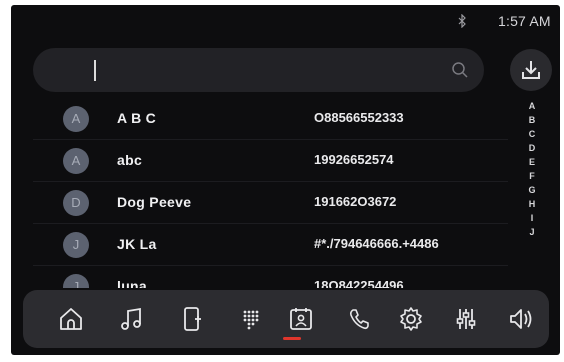  What do you see at coordinates (270, 203) in the screenshot?
I see `contact-row: D Dog Peeve 191662O3672` at bounding box center [270, 203].